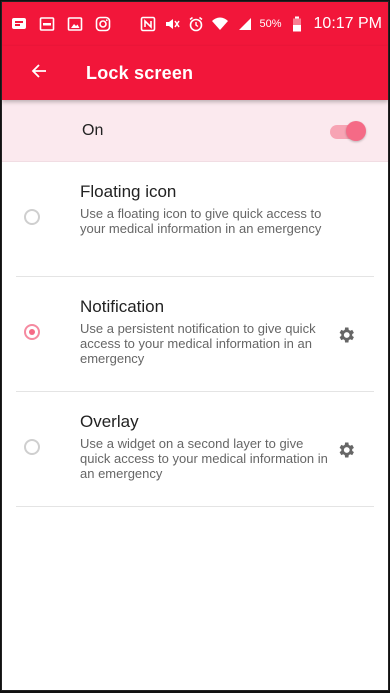 The image size is (390, 693). I want to click on radio-floating-icon, so click(32, 217).